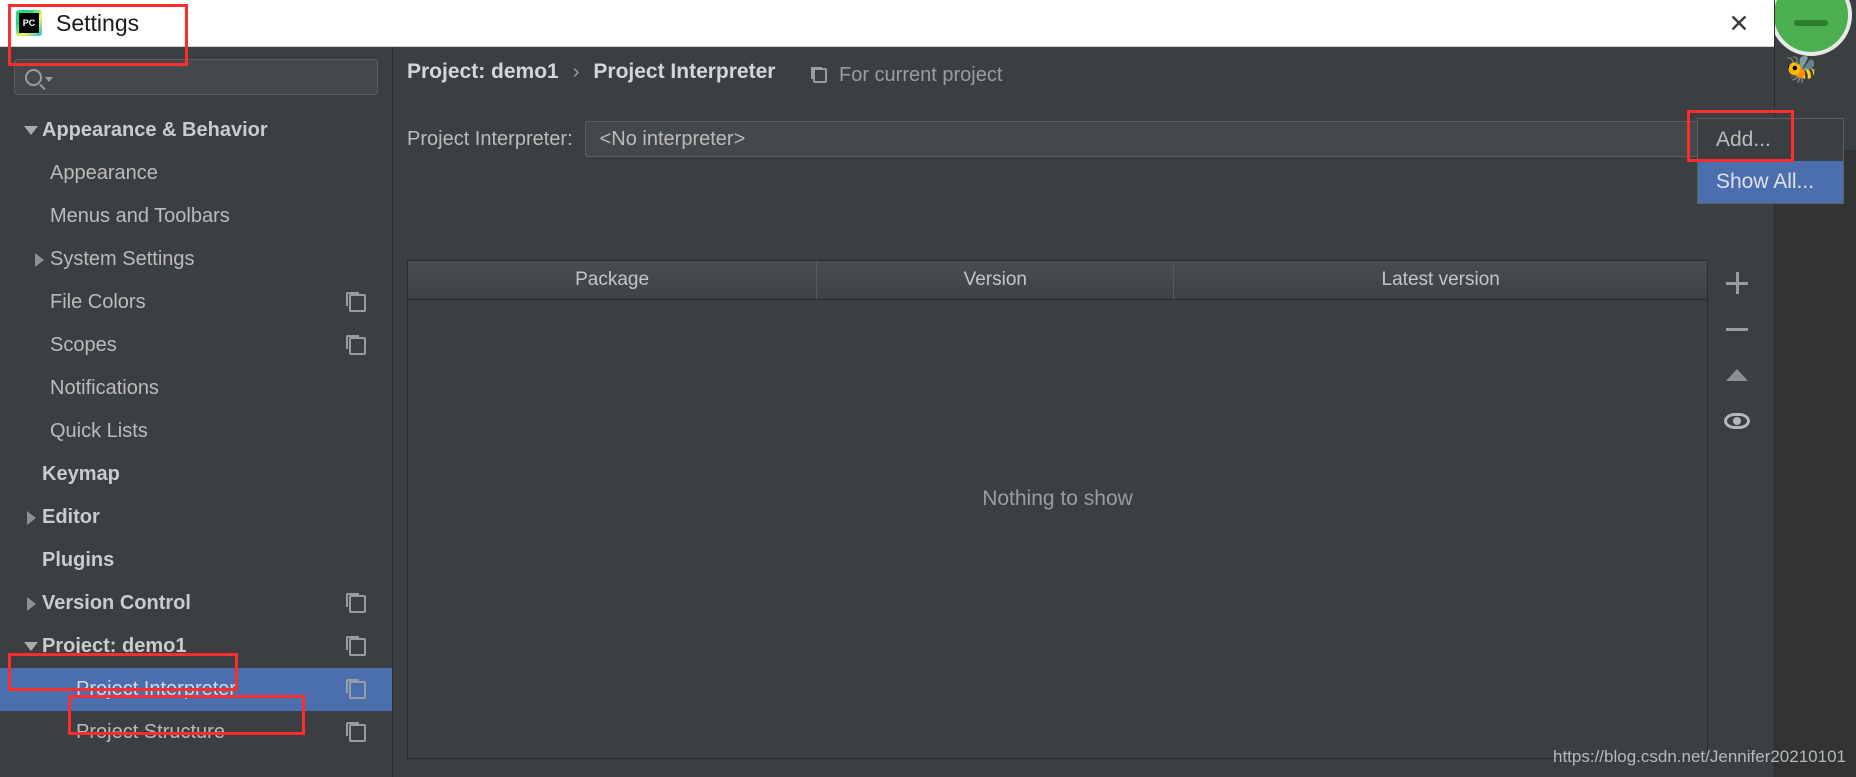  I want to click on search-icon, so click(33, 77).